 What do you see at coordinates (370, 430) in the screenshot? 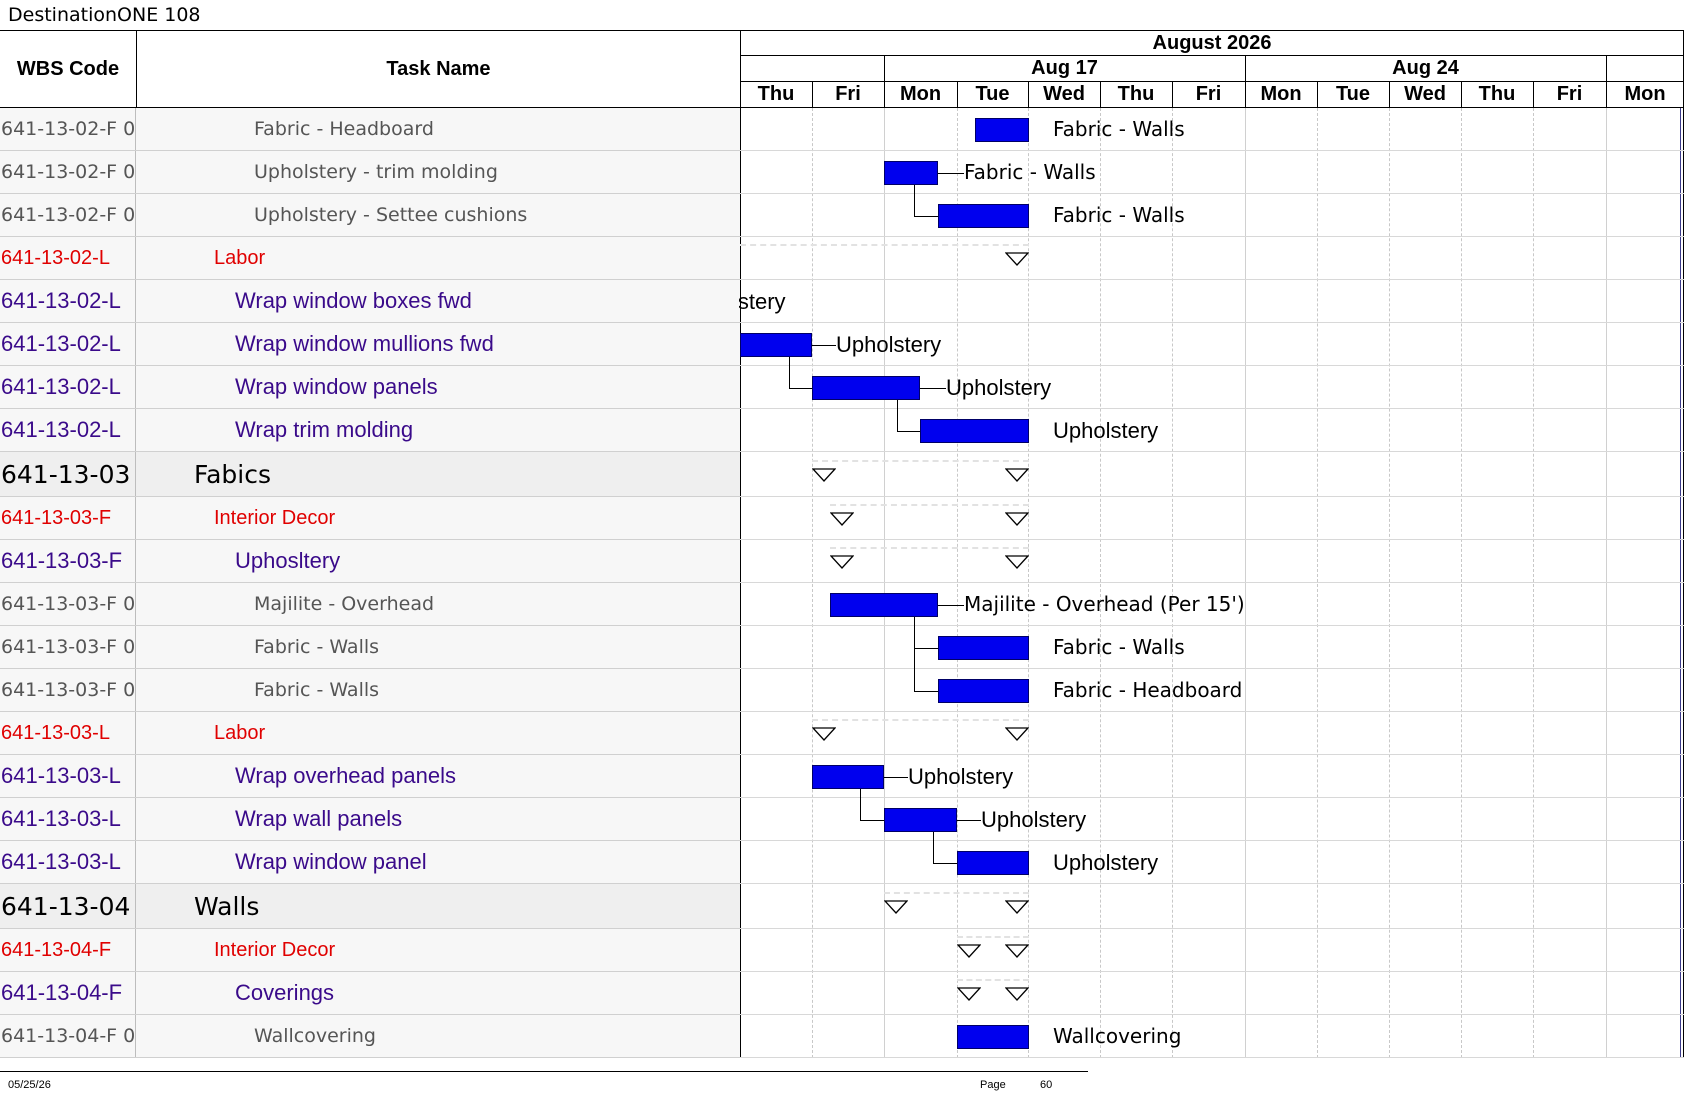
I see `table-row: 641-13-02-L Wrap trim molding` at bounding box center [370, 430].